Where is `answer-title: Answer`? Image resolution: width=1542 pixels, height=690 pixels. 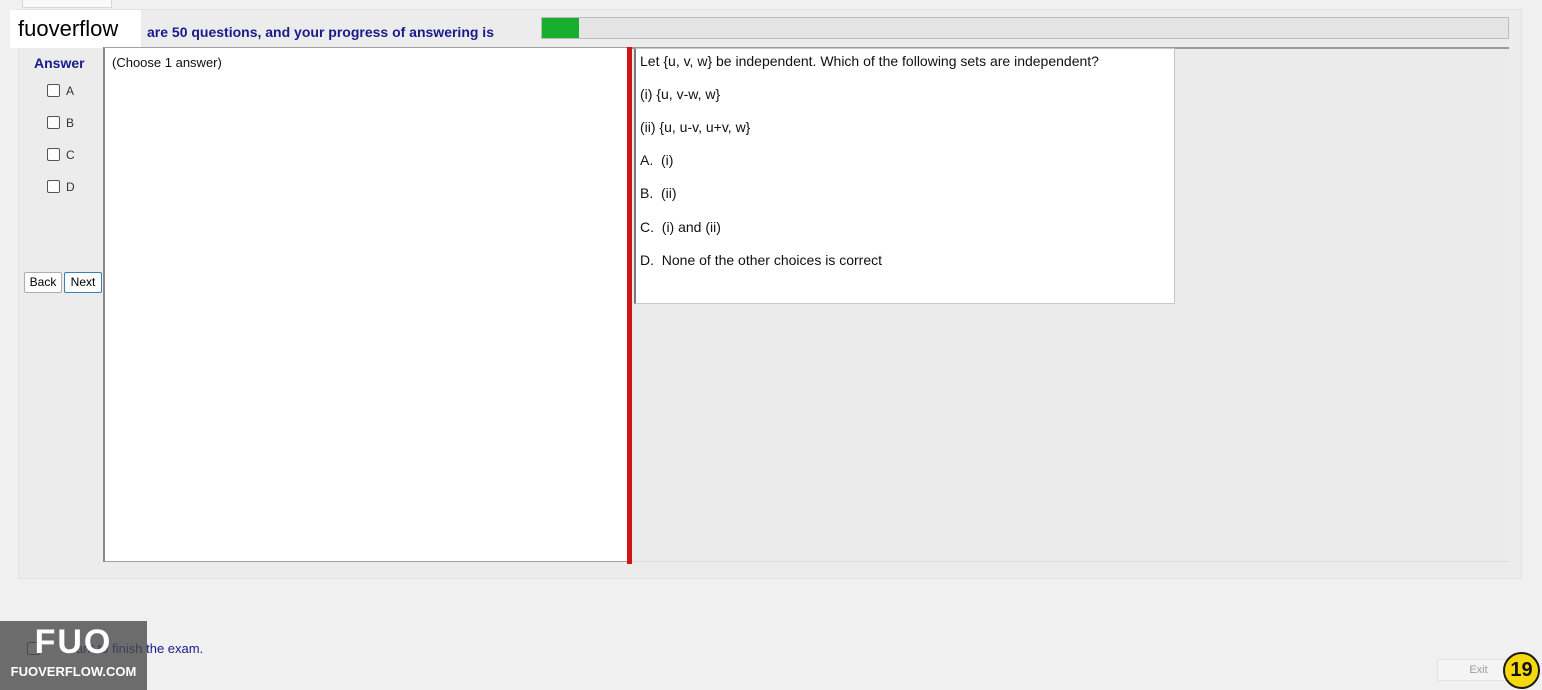 answer-title: Answer is located at coordinates (59, 63).